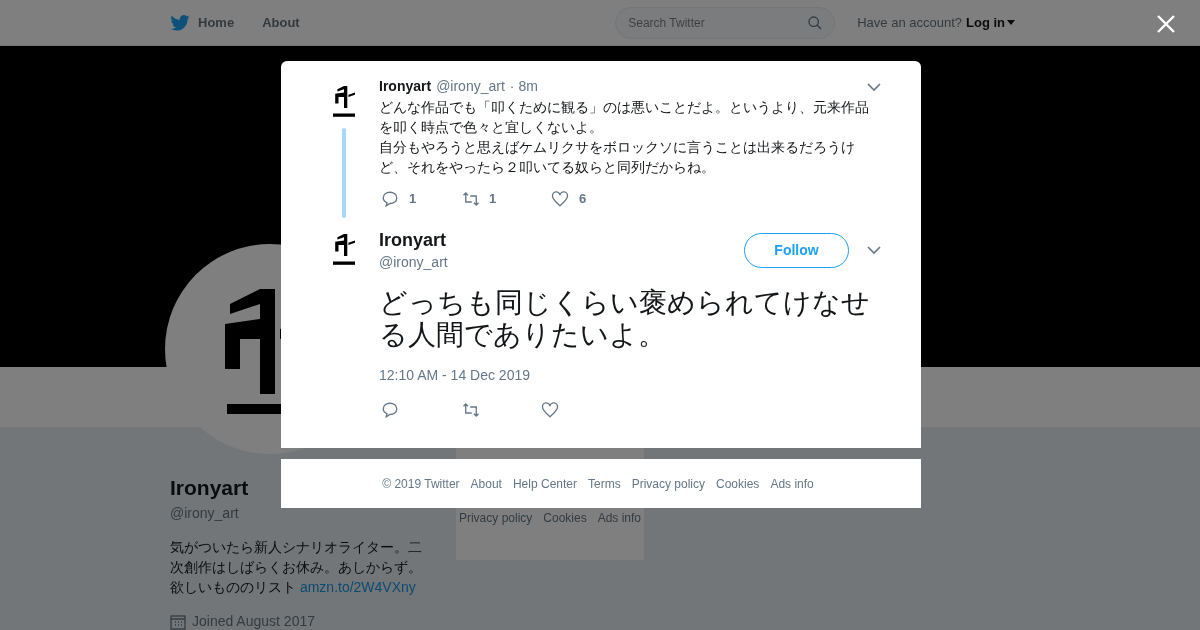  What do you see at coordinates (209, 488) in the screenshot?
I see `profile-name: Ironyart` at bounding box center [209, 488].